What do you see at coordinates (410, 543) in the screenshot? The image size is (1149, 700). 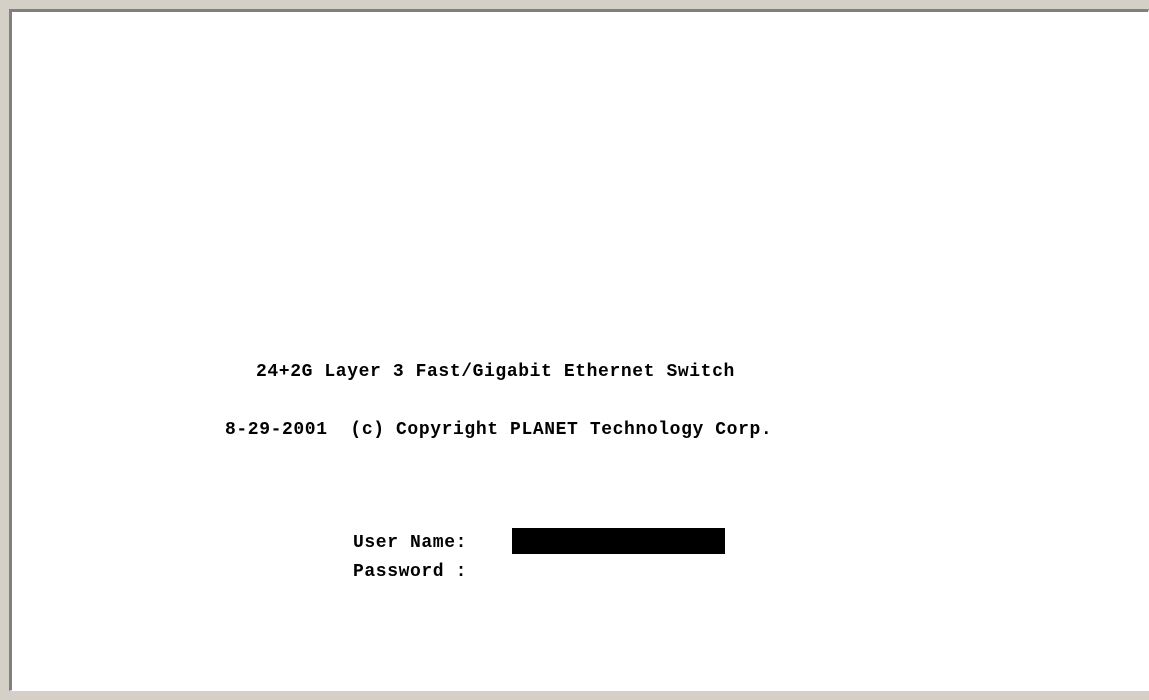 I see `username-label: User Name:` at bounding box center [410, 543].